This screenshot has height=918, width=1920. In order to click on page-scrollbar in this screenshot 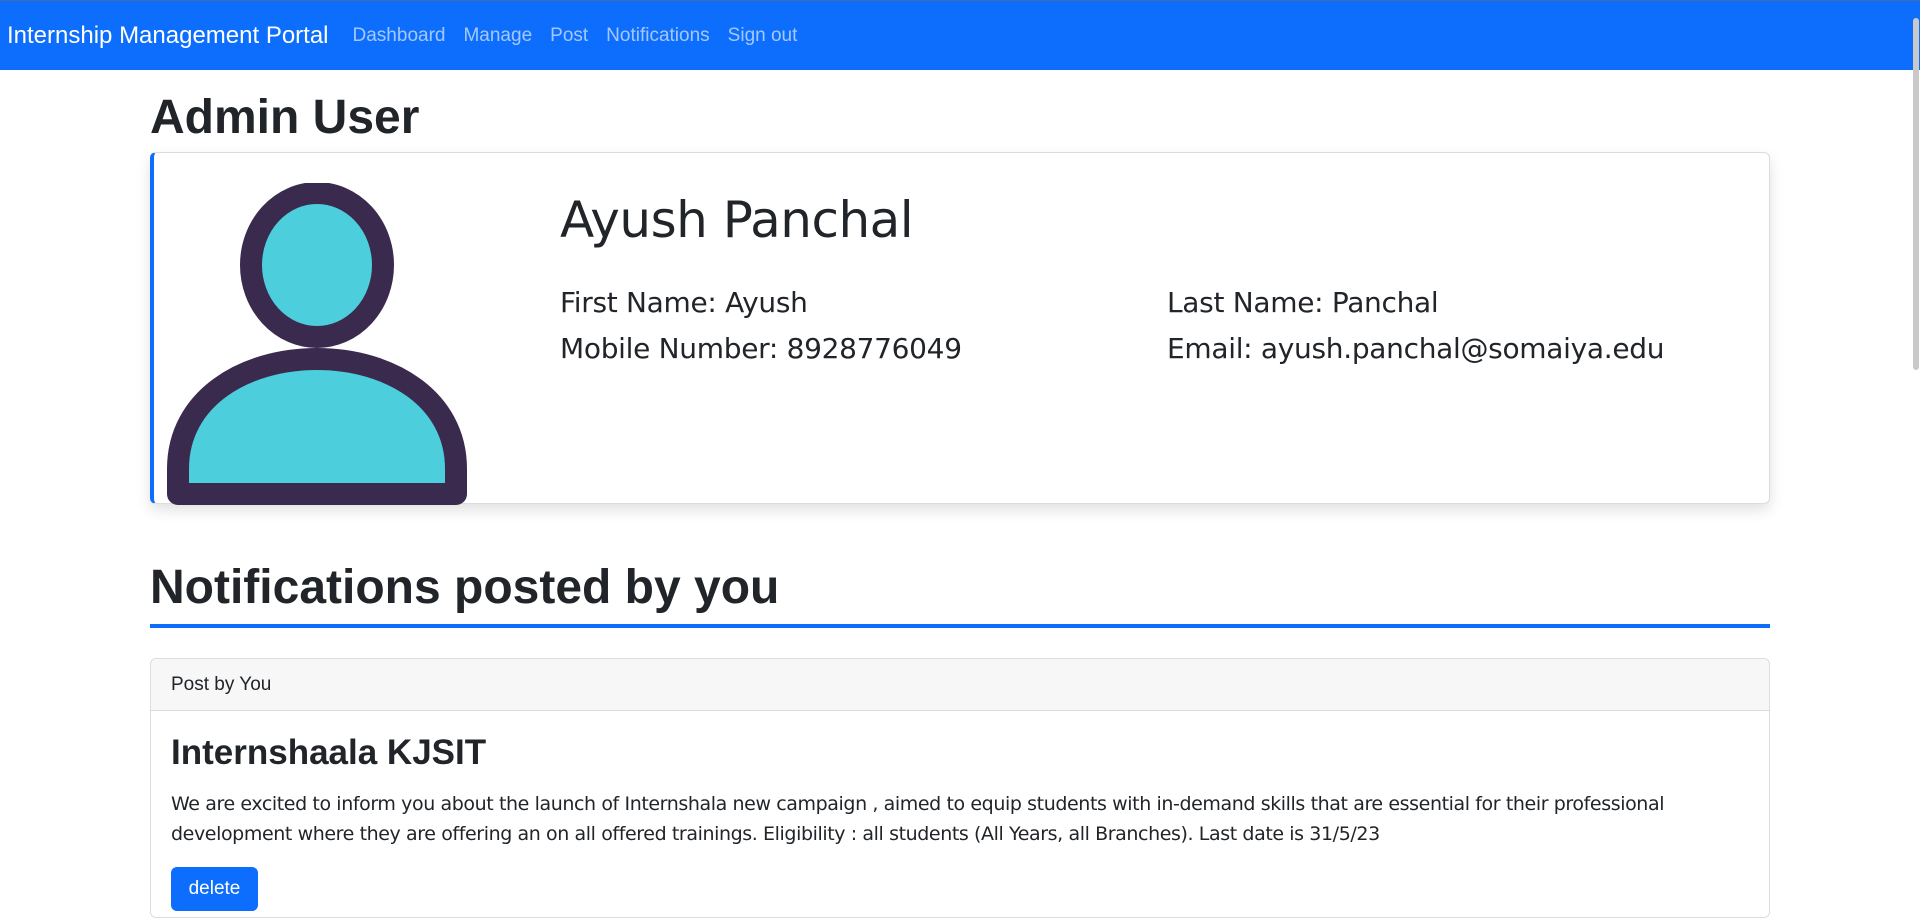, I will do `click(1916, 194)`.